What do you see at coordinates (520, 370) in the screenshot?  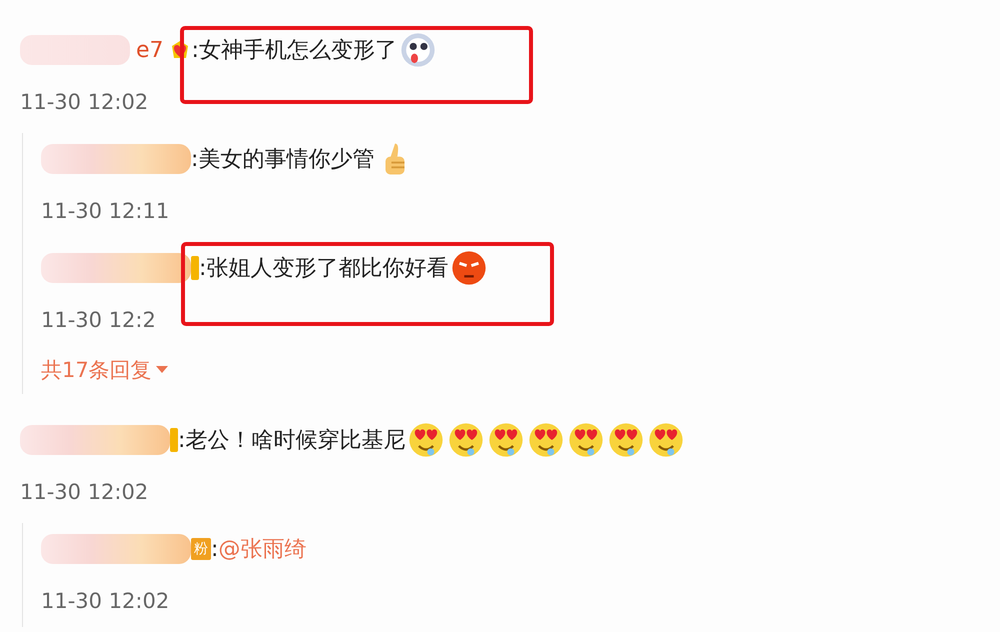 I see `more-replies-link: 共17条回复` at bounding box center [520, 370].